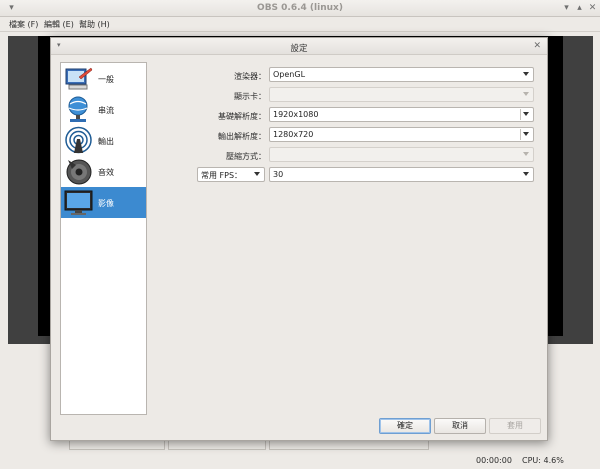 Image resolution: width=600 pixels, height=469 pixels. I want to click on sidebar-item-general: 一般, so click(103, 78).